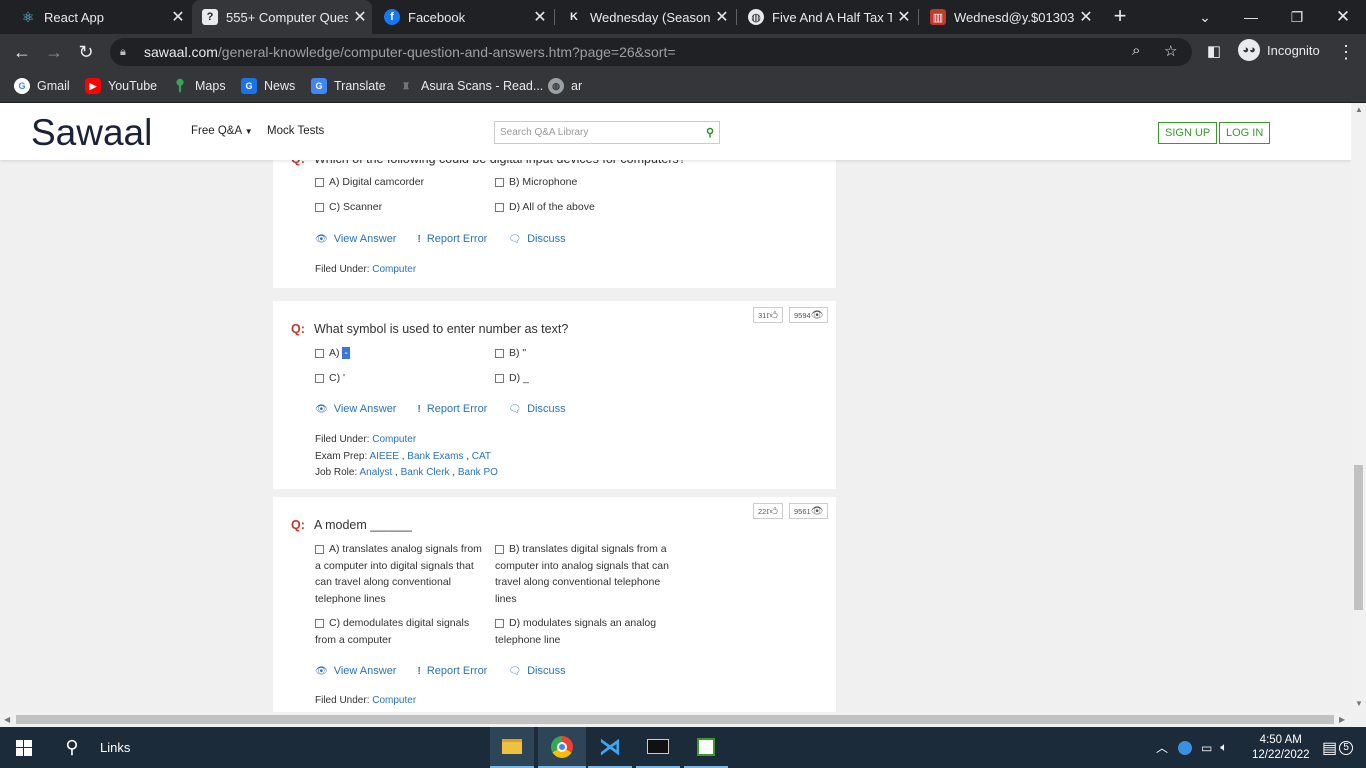 This screenshot has width=1366, height=768. Describe the element at coordinates (42, 86) in the screenshot. I see `bookmark-gmail: G Gmail` at that location.